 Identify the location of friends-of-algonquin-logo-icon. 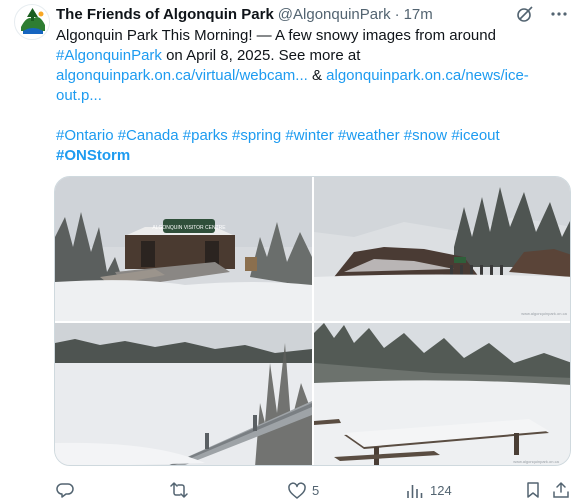
(32, 22).